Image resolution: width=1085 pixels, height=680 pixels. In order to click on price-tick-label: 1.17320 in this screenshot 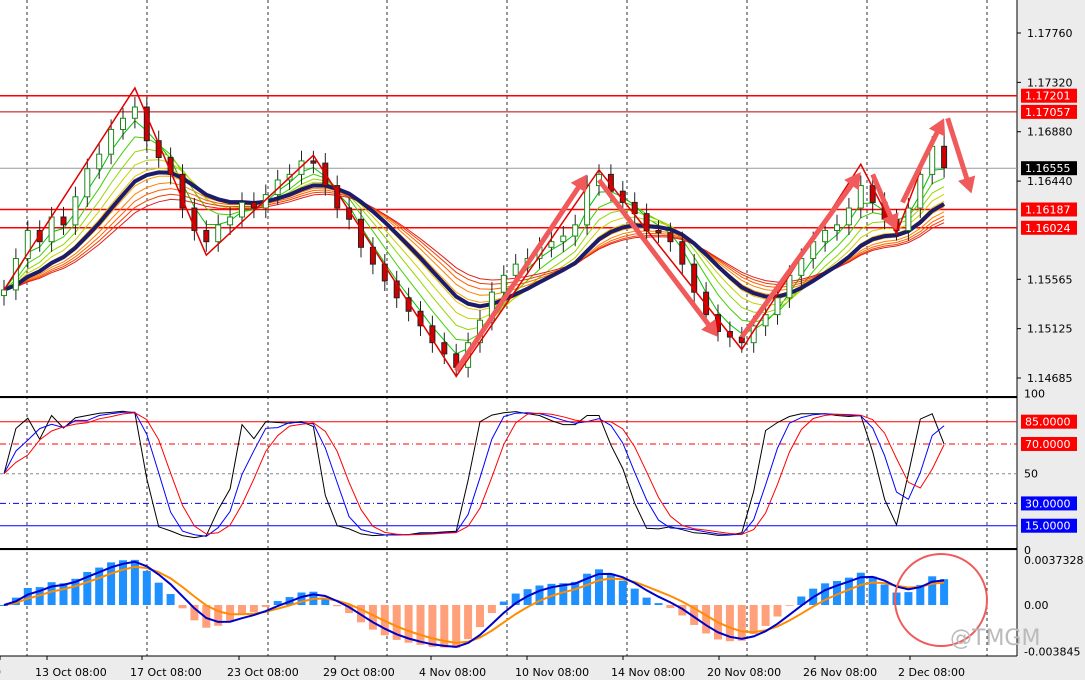, I will do `click(1050, 82)`.